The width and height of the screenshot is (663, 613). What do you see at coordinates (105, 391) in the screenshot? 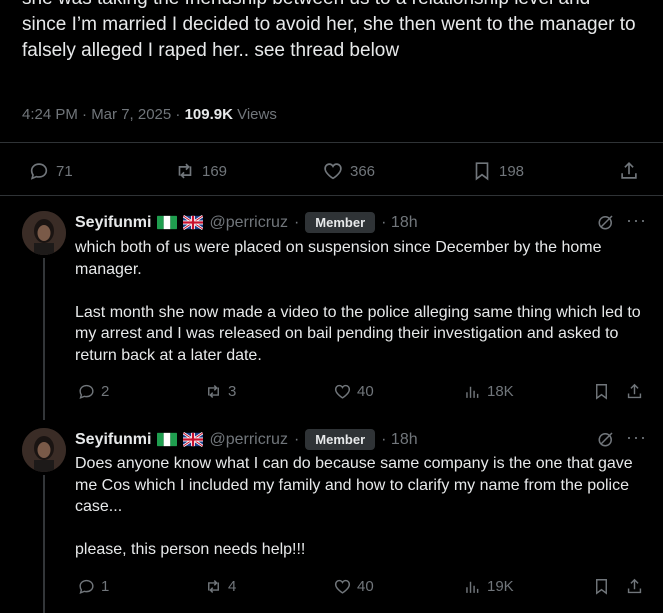
I see `reply-count: 2` at bounding box center [105, 391].